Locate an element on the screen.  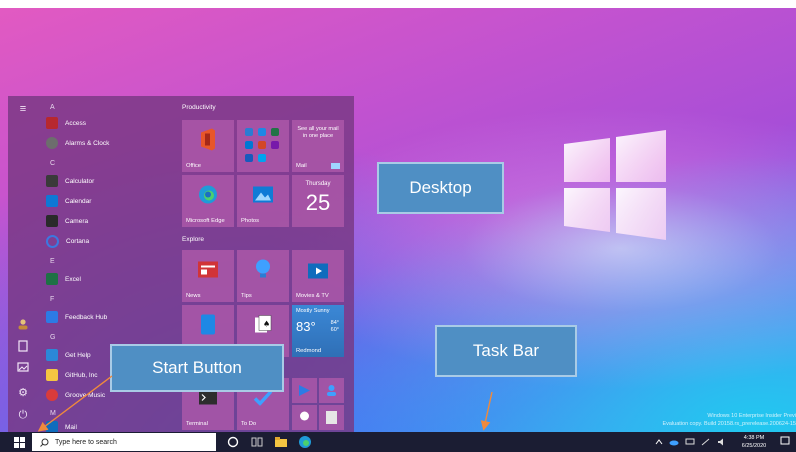
callout-arrows is located at coordinates (265, 403).